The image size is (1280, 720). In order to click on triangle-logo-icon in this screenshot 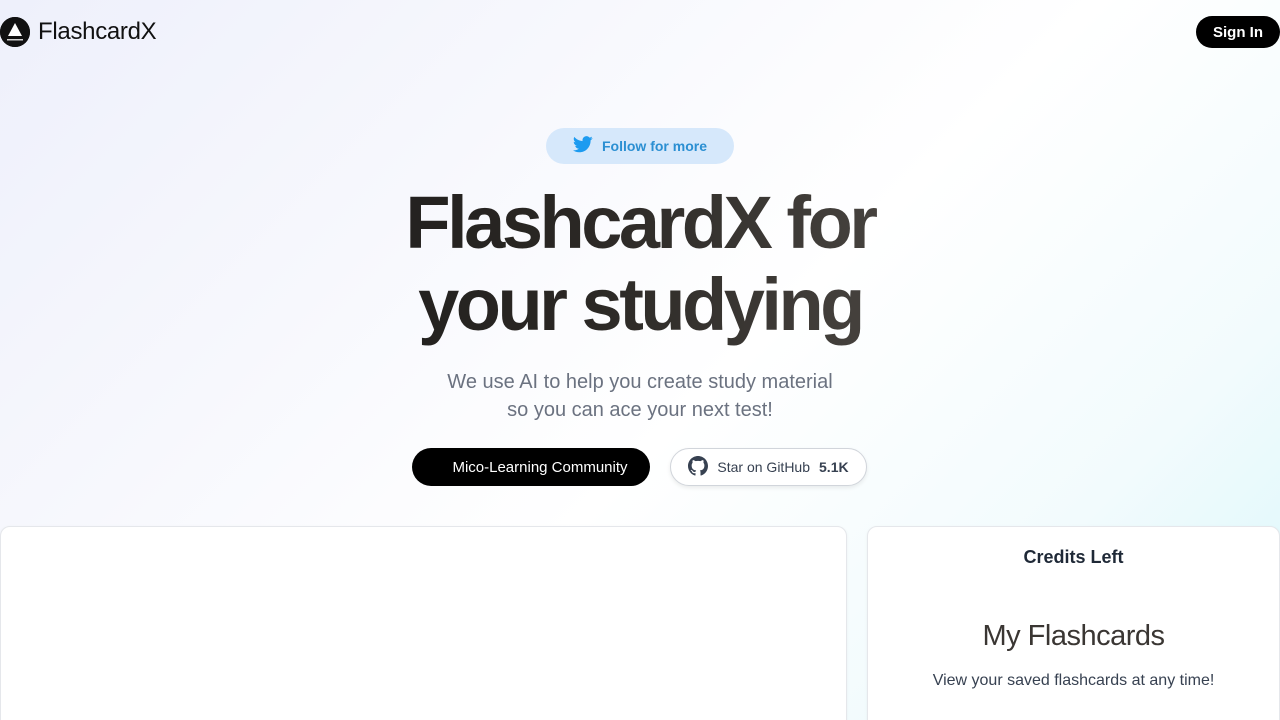, I will do `click(15, 32)`.